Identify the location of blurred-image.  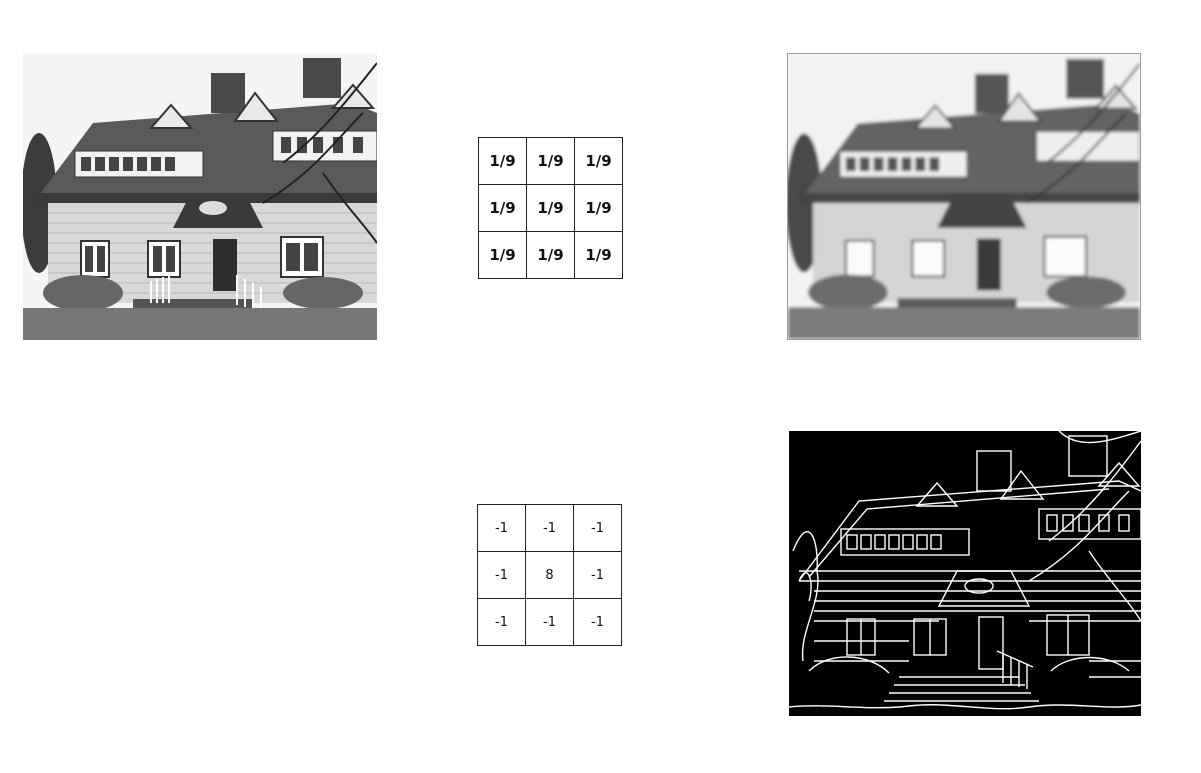
(964, 196).